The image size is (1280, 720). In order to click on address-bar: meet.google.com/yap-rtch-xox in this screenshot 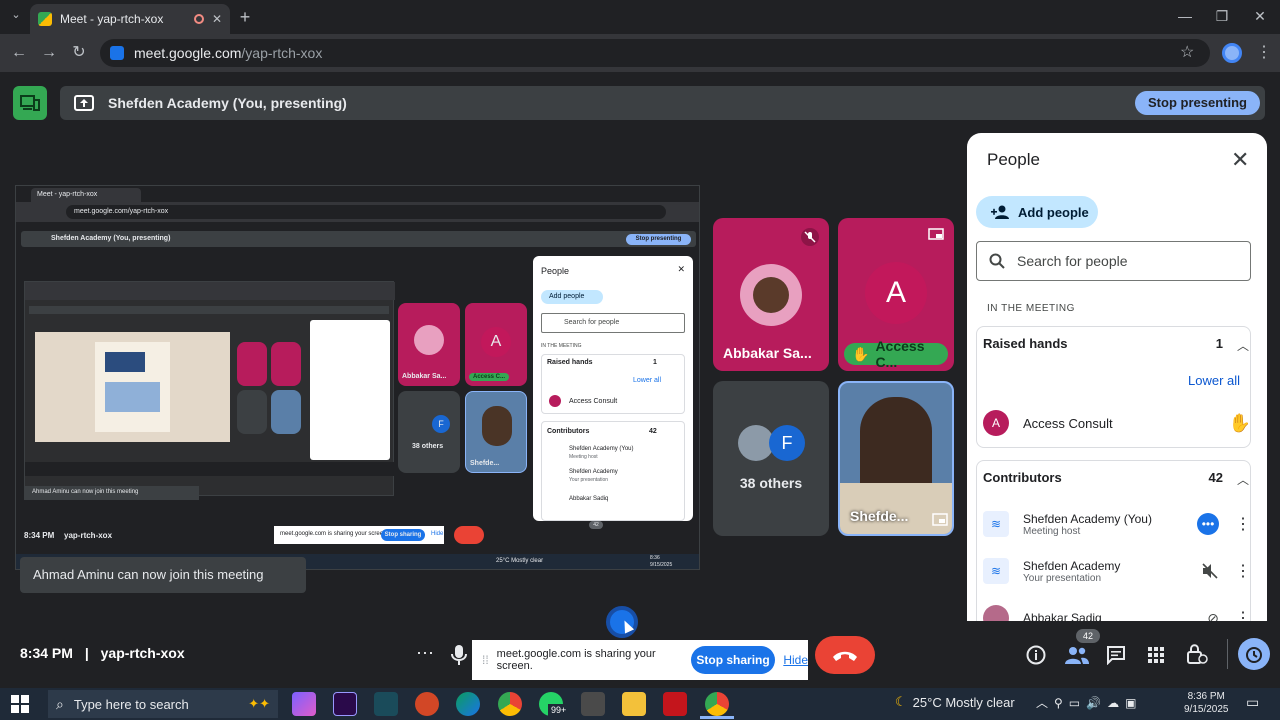, I will do `click(655, 53)`.